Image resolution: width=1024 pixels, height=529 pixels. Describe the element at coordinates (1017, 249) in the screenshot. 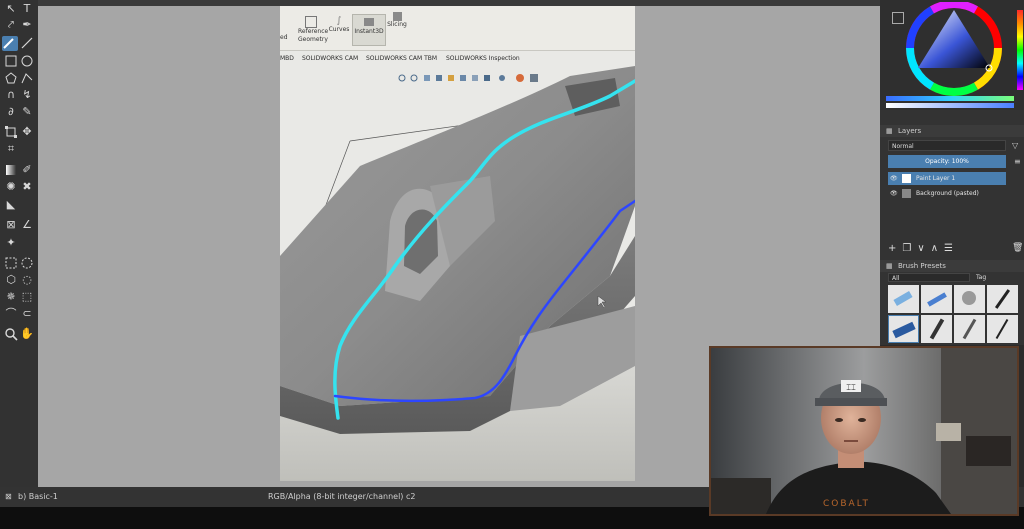

I see `delete-layer-icon: 🗑` at that location.